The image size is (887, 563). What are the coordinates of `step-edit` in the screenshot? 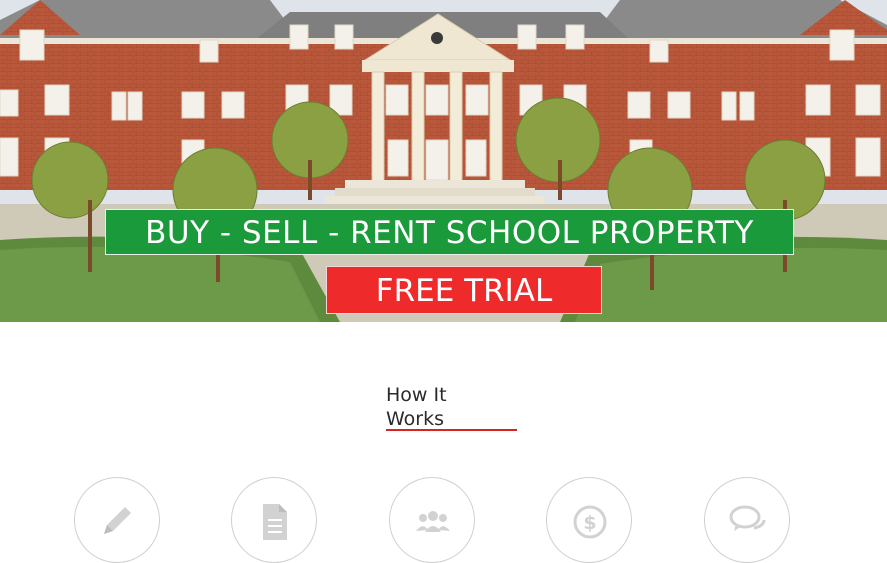 It's located at (117, 520).